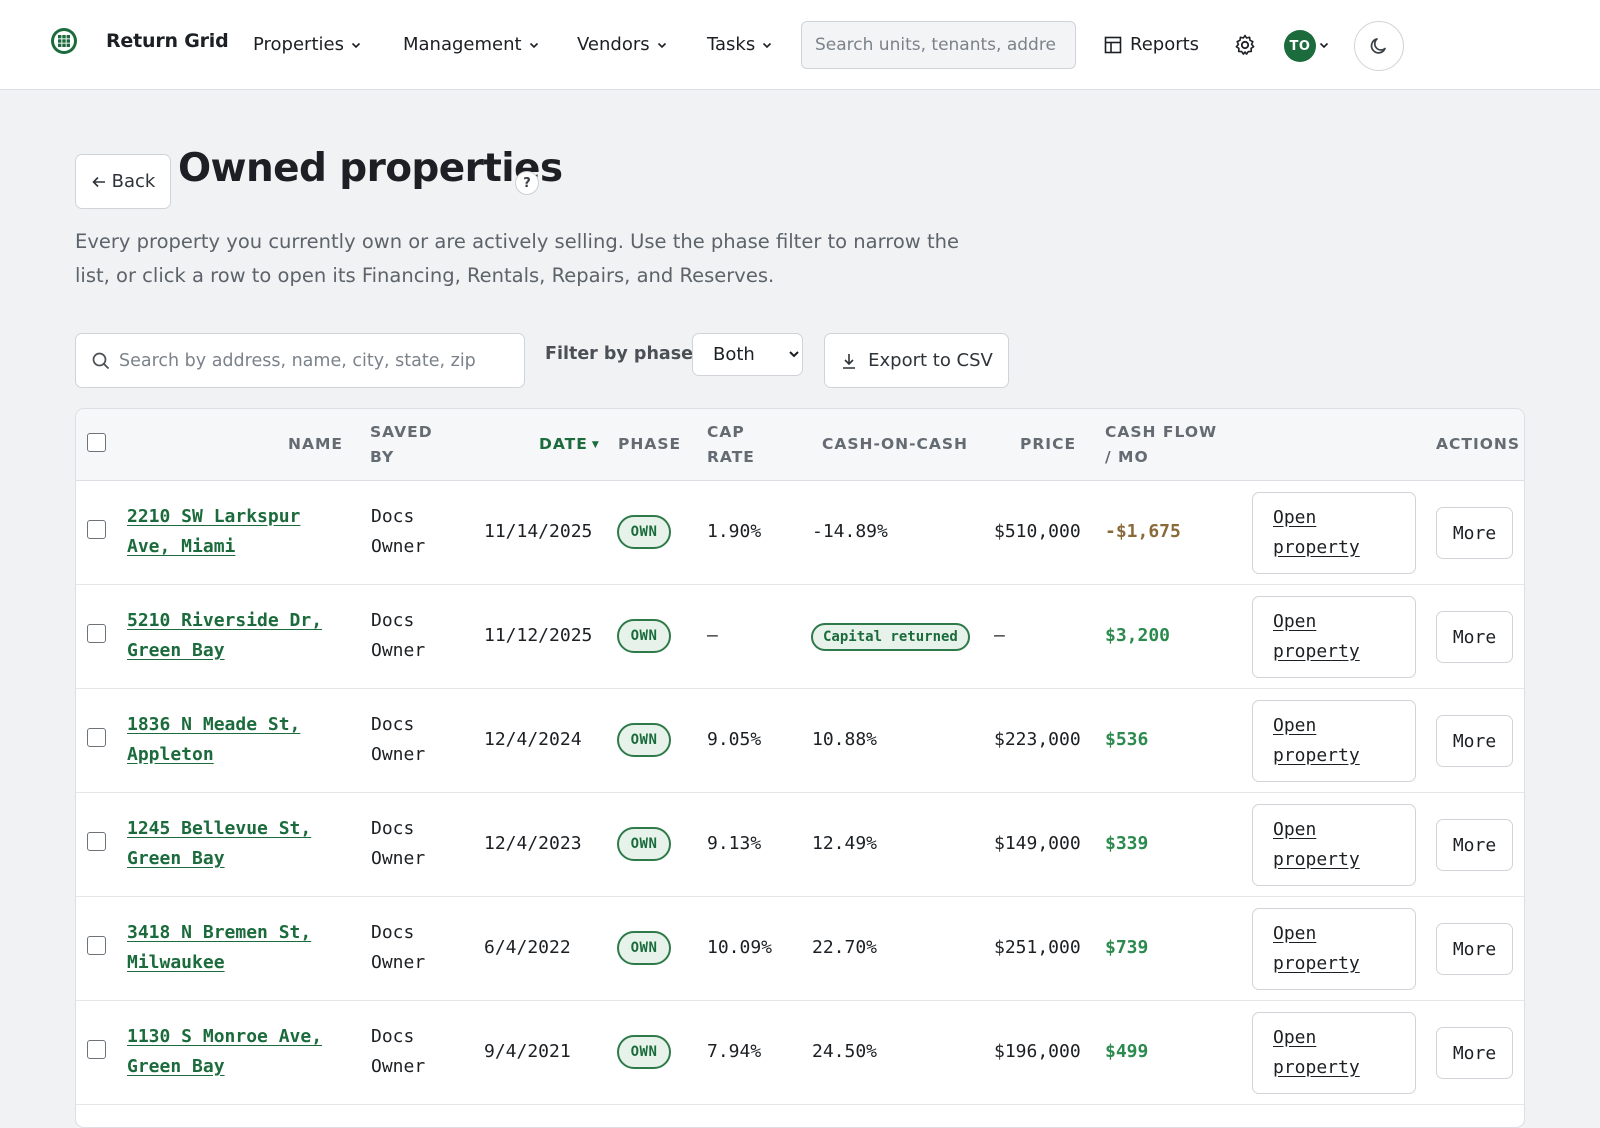 The image size is (1600, 1128). Describe the element at coordinates (890, 637) in the screenshot. I see `capital-returned-badge: Capital returned` at that location.